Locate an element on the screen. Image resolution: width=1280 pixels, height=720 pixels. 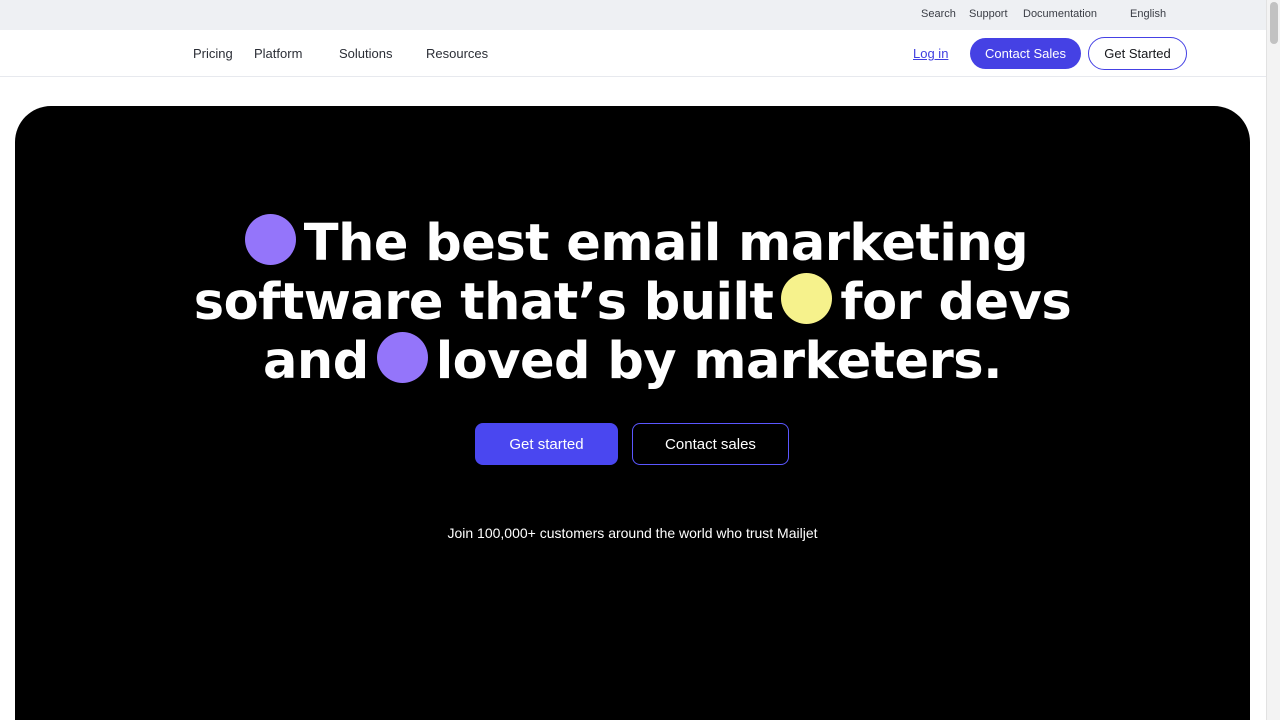
nav-item-solutions: Solutions is located at coordinates (365, 53).